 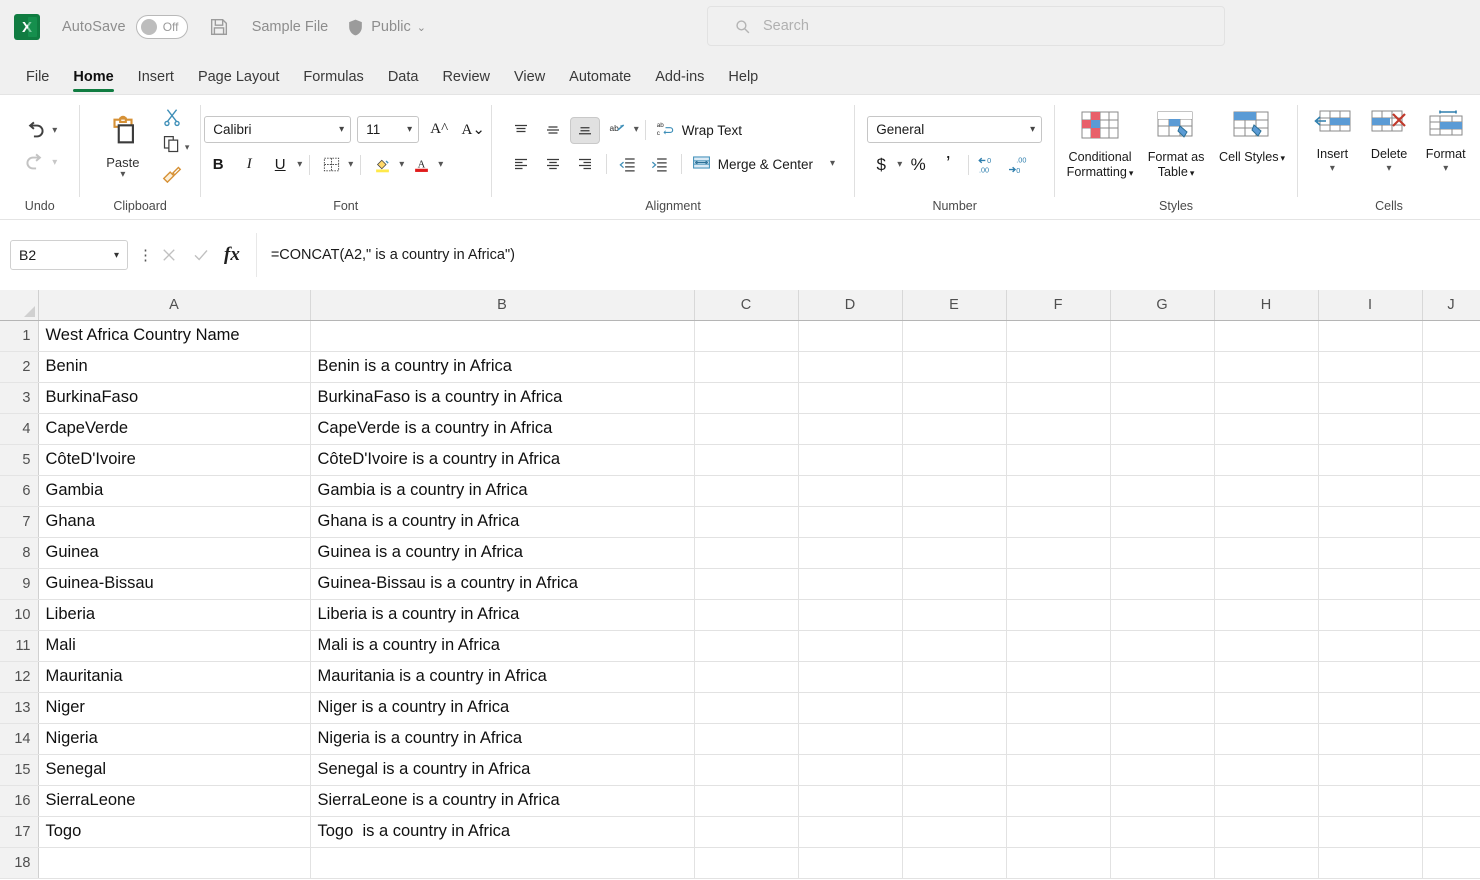 What do you see at coordinates (69, 255) in the screenshot?
I see `name-box: B2 ▾` at bounding box center [69, 255].